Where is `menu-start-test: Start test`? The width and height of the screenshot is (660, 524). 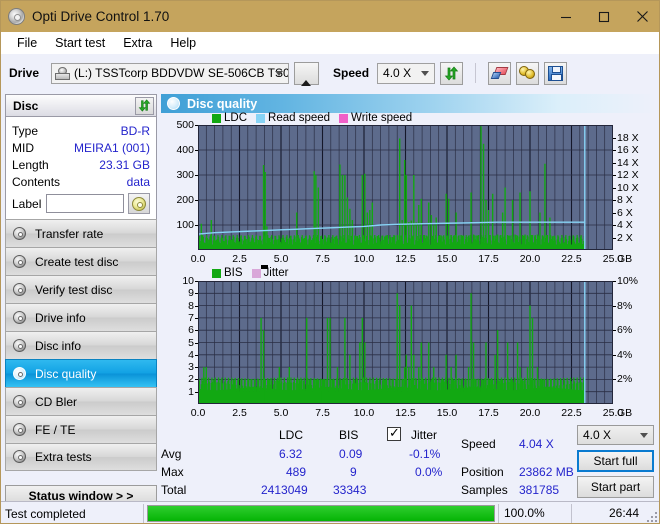 menu-start-test: Start test is located at coordinates (80, 43).